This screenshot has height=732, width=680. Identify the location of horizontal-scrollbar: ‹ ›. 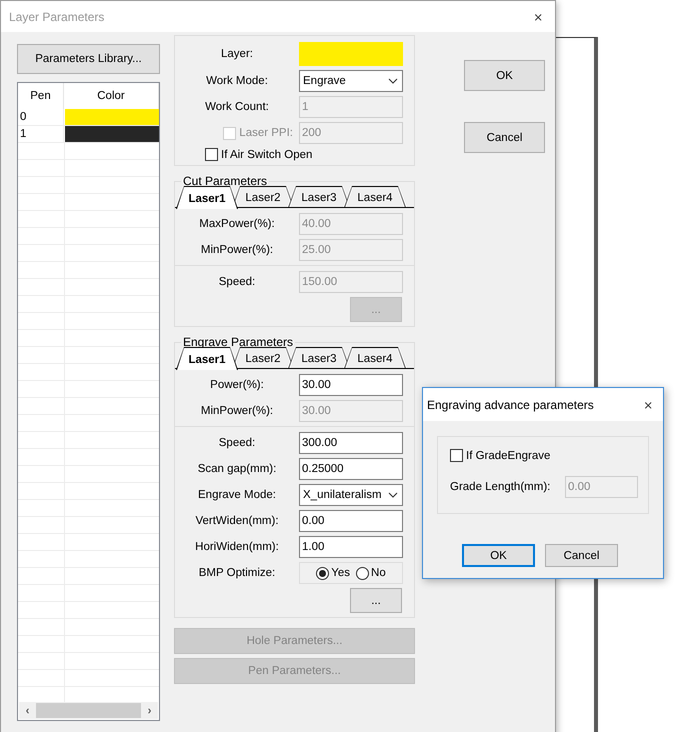
(88, 710).